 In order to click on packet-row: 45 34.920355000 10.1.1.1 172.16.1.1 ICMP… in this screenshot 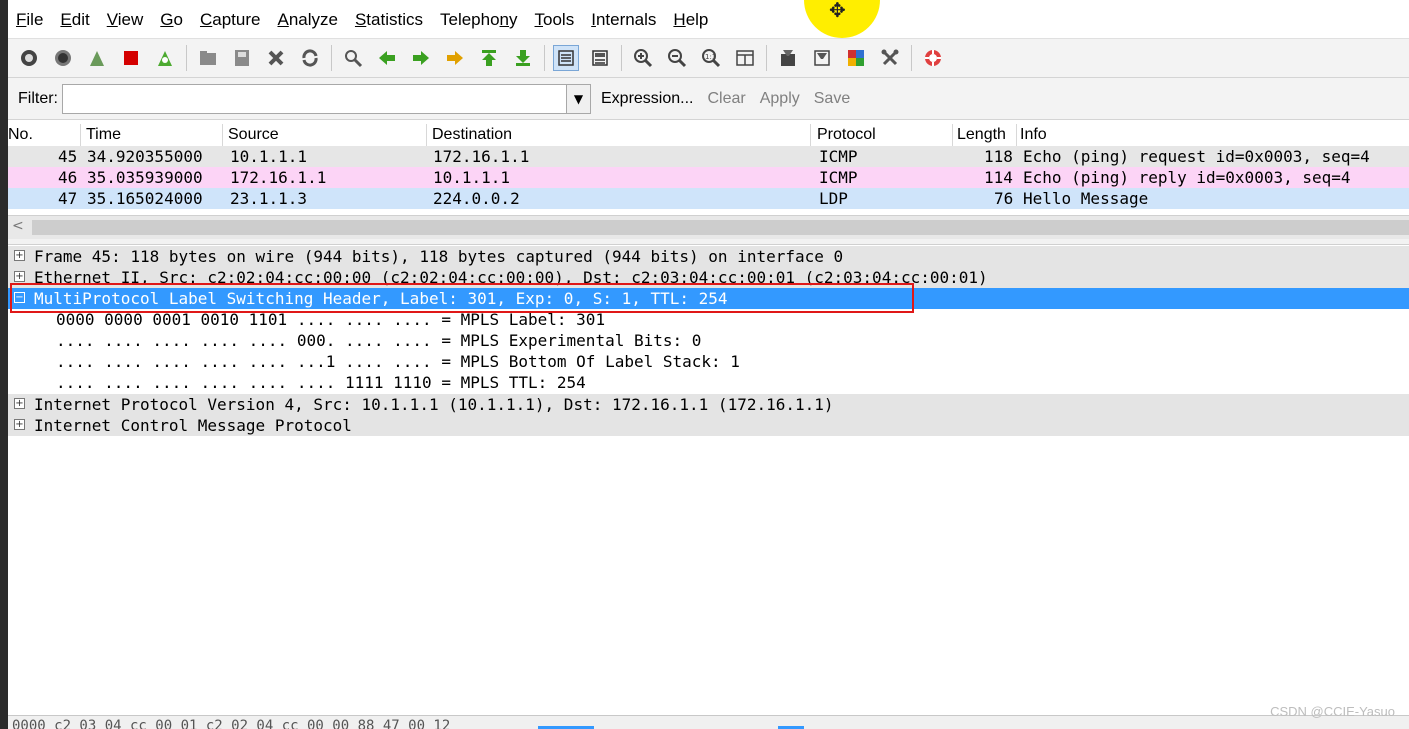, I will do `click(708, 156)`.